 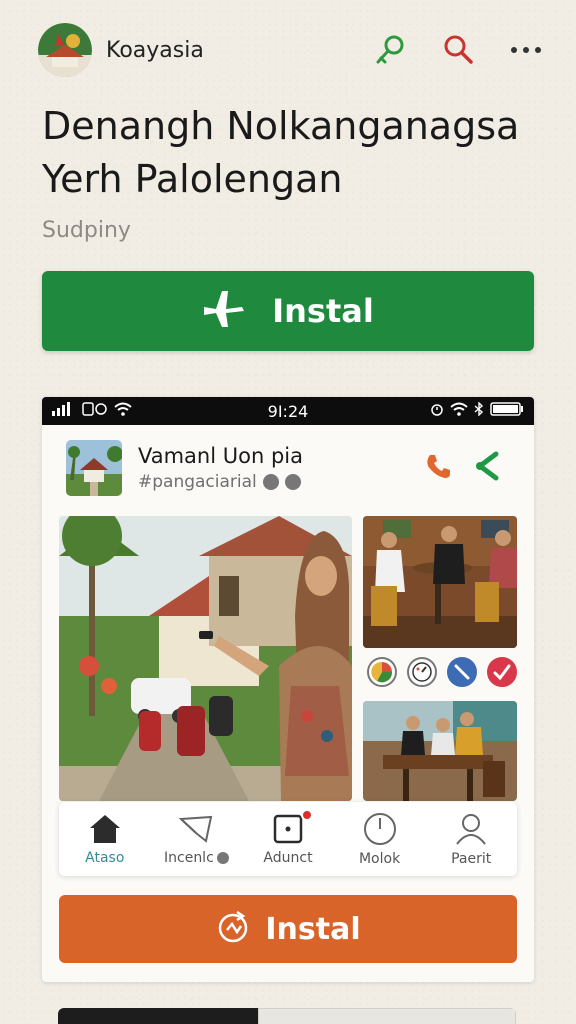 I want to click on tab-molok-label: Molok, so click(x=379, y=858).